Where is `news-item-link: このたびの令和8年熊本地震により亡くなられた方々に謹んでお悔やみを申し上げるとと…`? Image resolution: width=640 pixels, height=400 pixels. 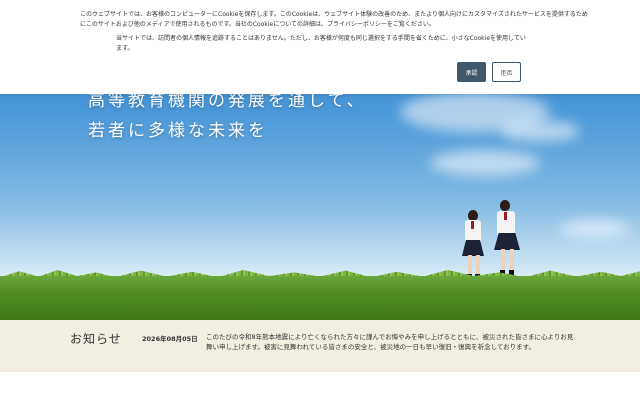
news-item-link: このたびの令和8年熊本地震により亡くなられた方々に謹んでお悔やみを申し上げるとと… is located at coordinates (391, 342).